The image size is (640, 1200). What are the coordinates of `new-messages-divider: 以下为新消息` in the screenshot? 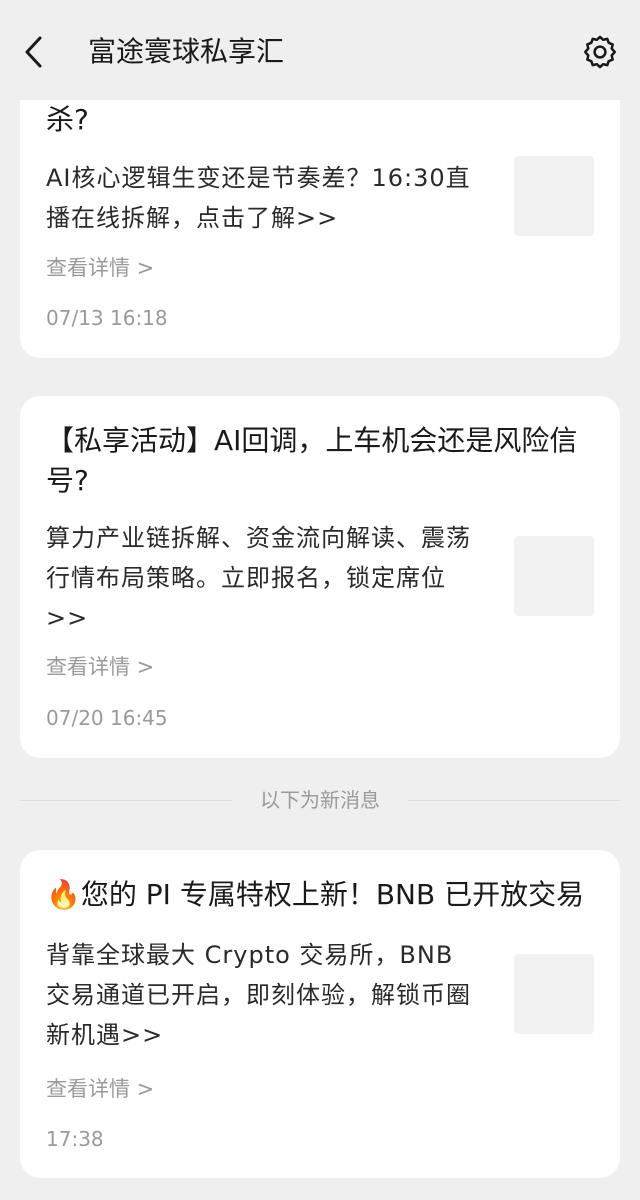 It's located at (320, 800).